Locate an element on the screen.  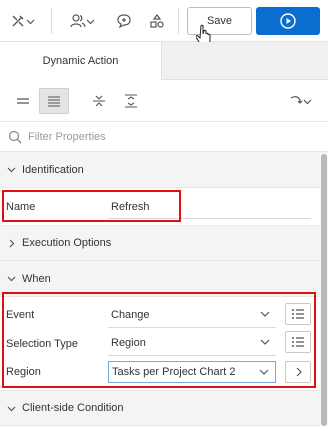
top-toolbar: Save is located at coordinates (164, 23).